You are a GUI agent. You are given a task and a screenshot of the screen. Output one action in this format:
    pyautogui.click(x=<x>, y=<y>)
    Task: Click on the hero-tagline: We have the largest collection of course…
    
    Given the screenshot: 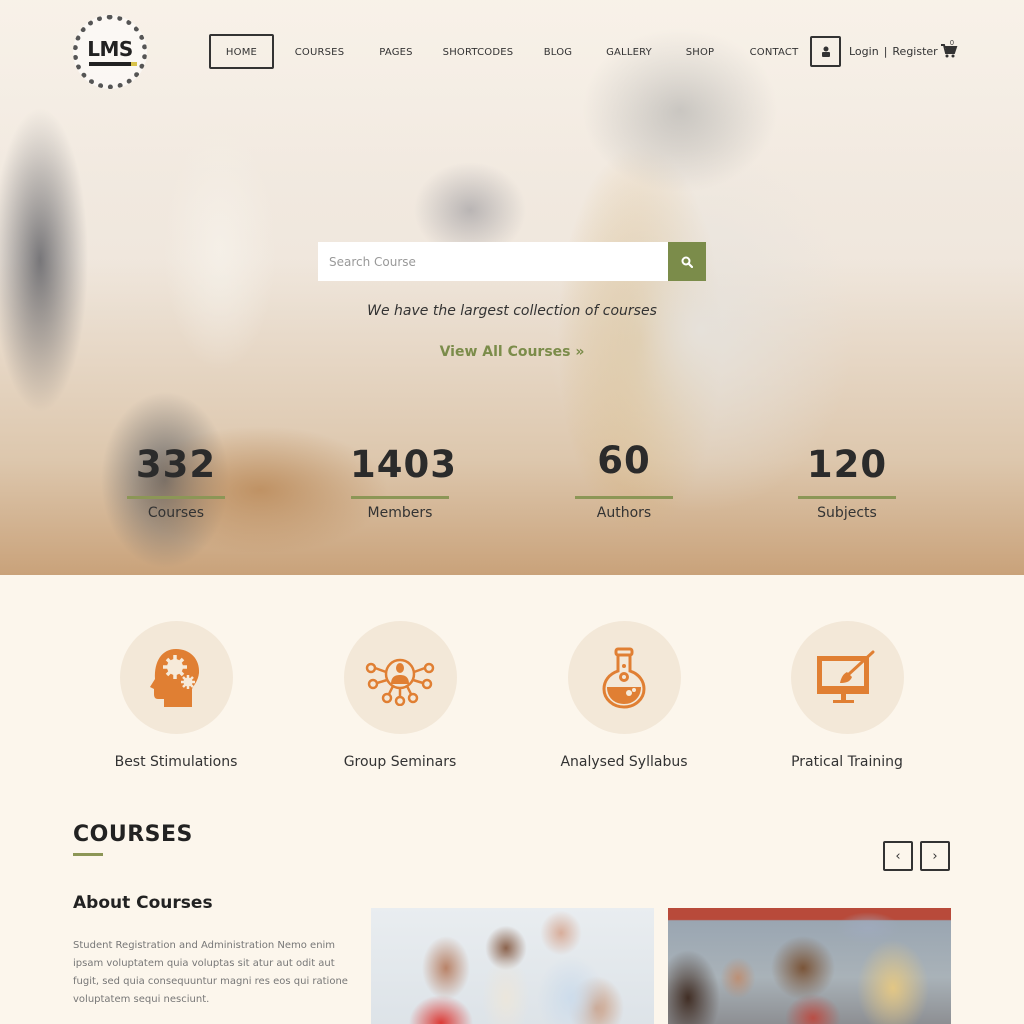 What is the action you would take?
    pyautogui.click(x=512, y=311)
    